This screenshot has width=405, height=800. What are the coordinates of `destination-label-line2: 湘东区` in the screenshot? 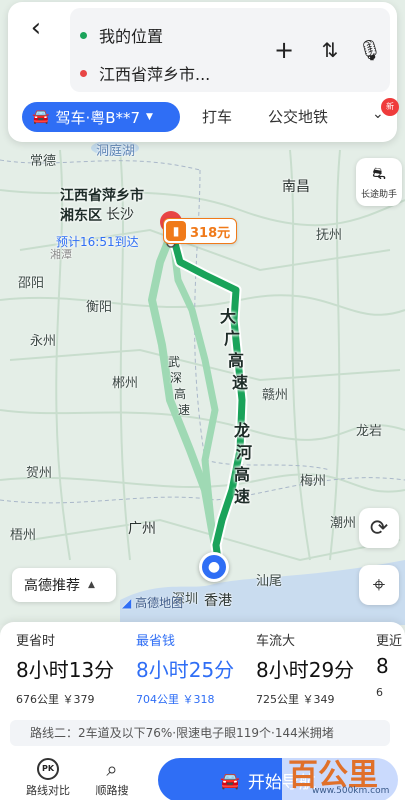 It's located at (81, 216).